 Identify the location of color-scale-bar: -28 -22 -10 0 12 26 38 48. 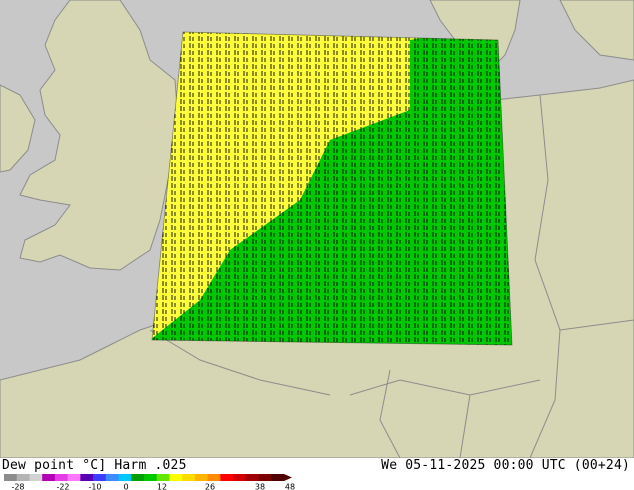
(149, 482).